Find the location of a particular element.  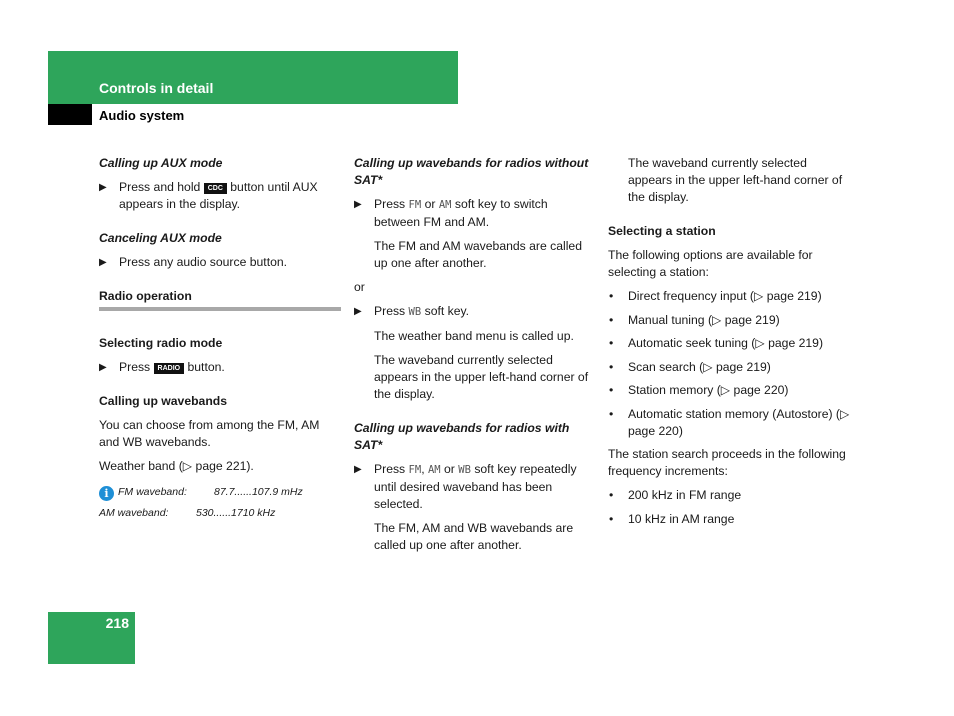

page-number: 218 is located at coordinates (117, 623).